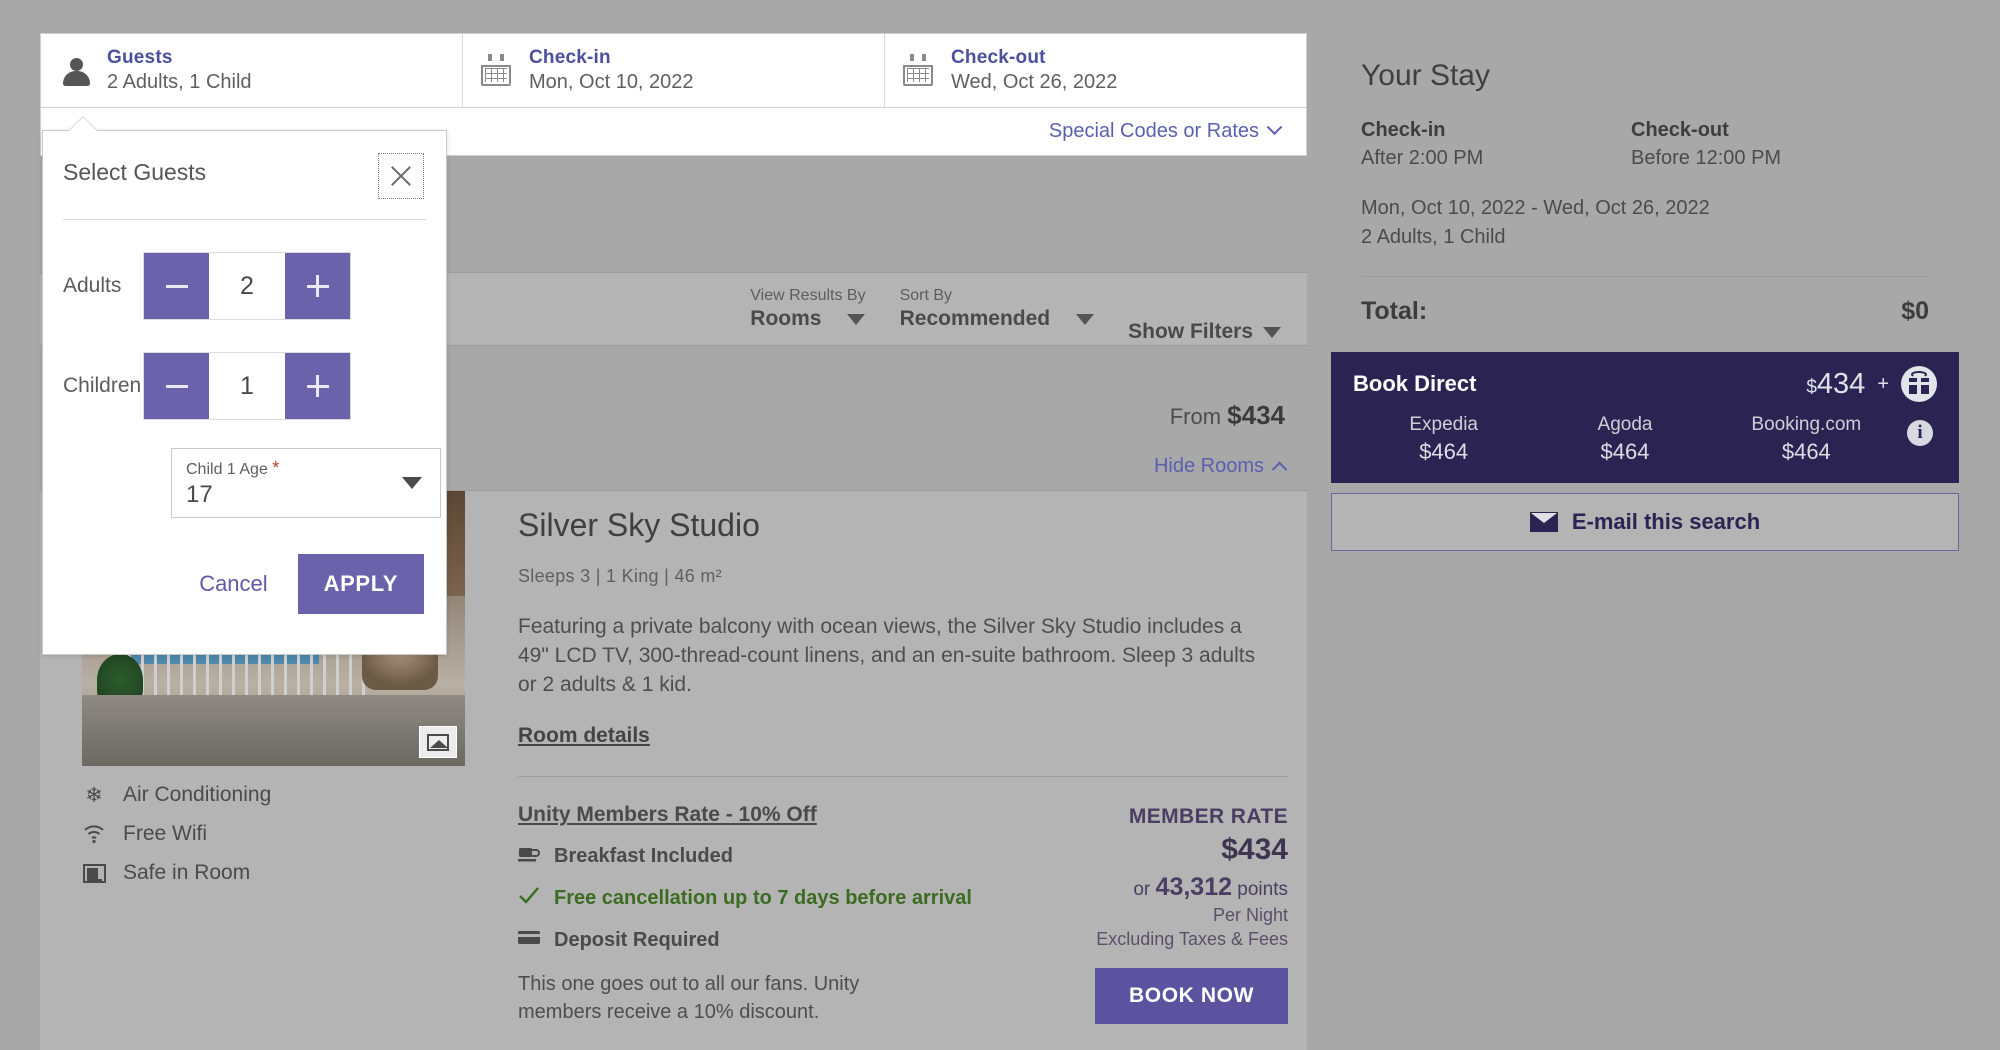 The height and width of the screenshot is (1050, 2000). I want to click on special-codes-label: Special Codes or Rates, so click(1154, 131).